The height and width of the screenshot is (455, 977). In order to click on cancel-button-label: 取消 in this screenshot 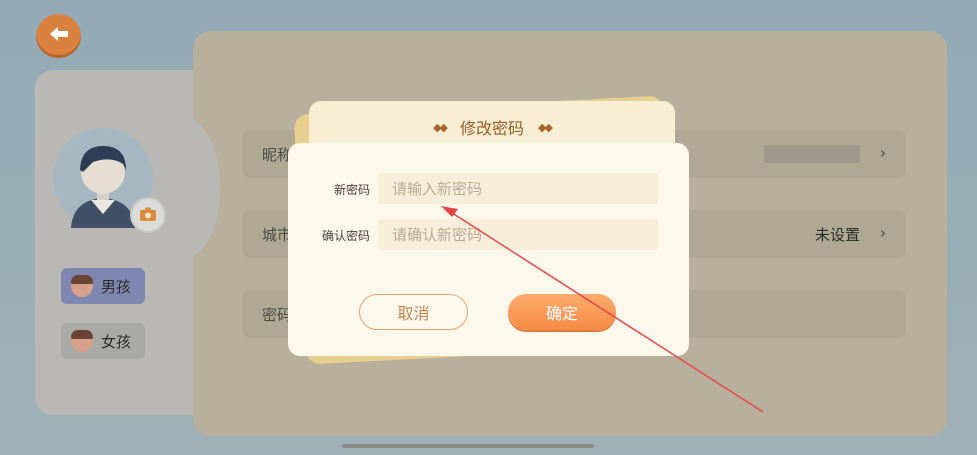, I will do `click(413, 313)`.